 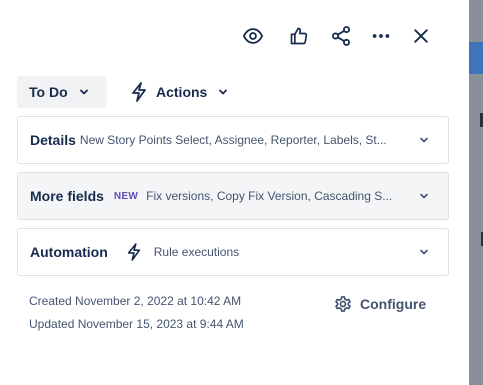 I want to click on actions-dropdown: Actions, so click(x=179, y=92).